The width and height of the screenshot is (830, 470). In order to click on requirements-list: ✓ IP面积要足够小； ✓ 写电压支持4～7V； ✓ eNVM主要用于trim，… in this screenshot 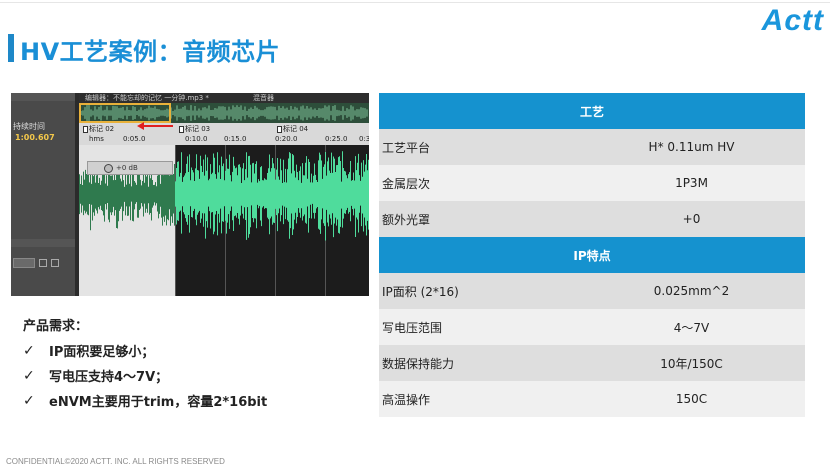, I will do `click(145, 375)`.